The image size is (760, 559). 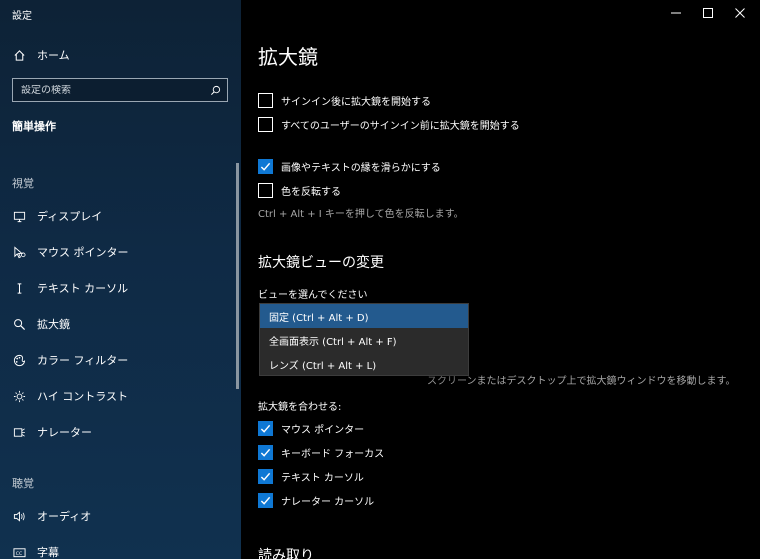 I want to click on sidebar-item-mouse-pointer: マウス ポインター, so click(x=70, y=252).